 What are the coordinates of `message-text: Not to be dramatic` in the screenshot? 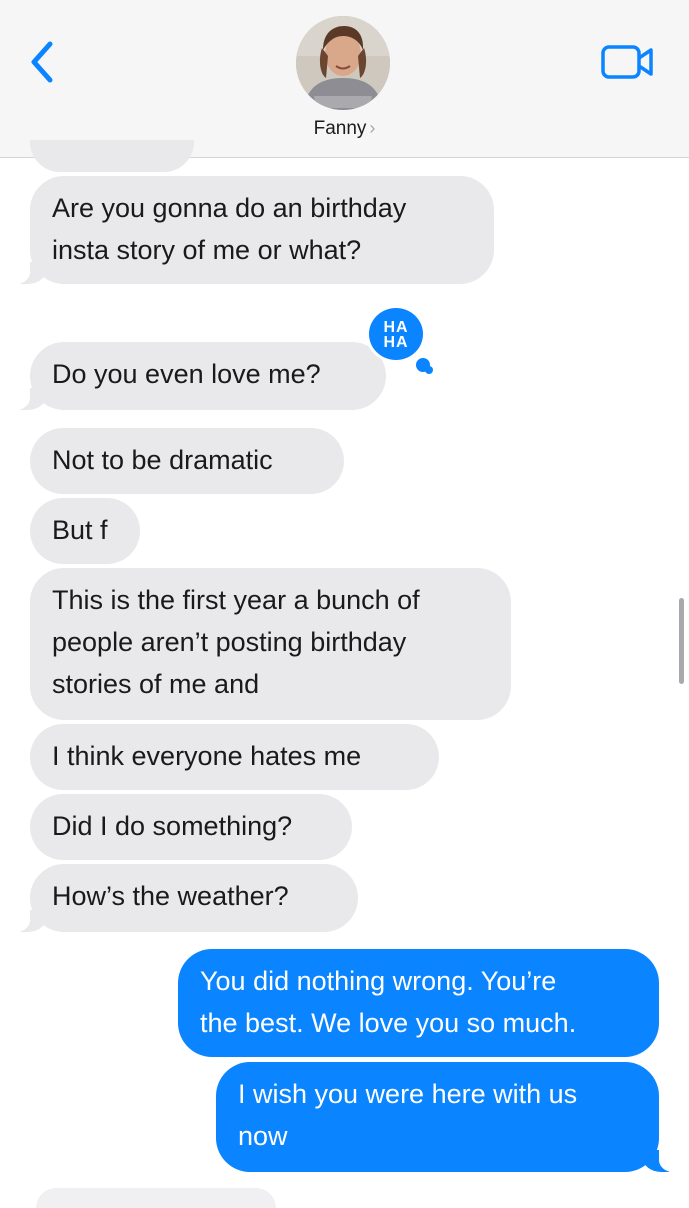 It's located at (162, 460).